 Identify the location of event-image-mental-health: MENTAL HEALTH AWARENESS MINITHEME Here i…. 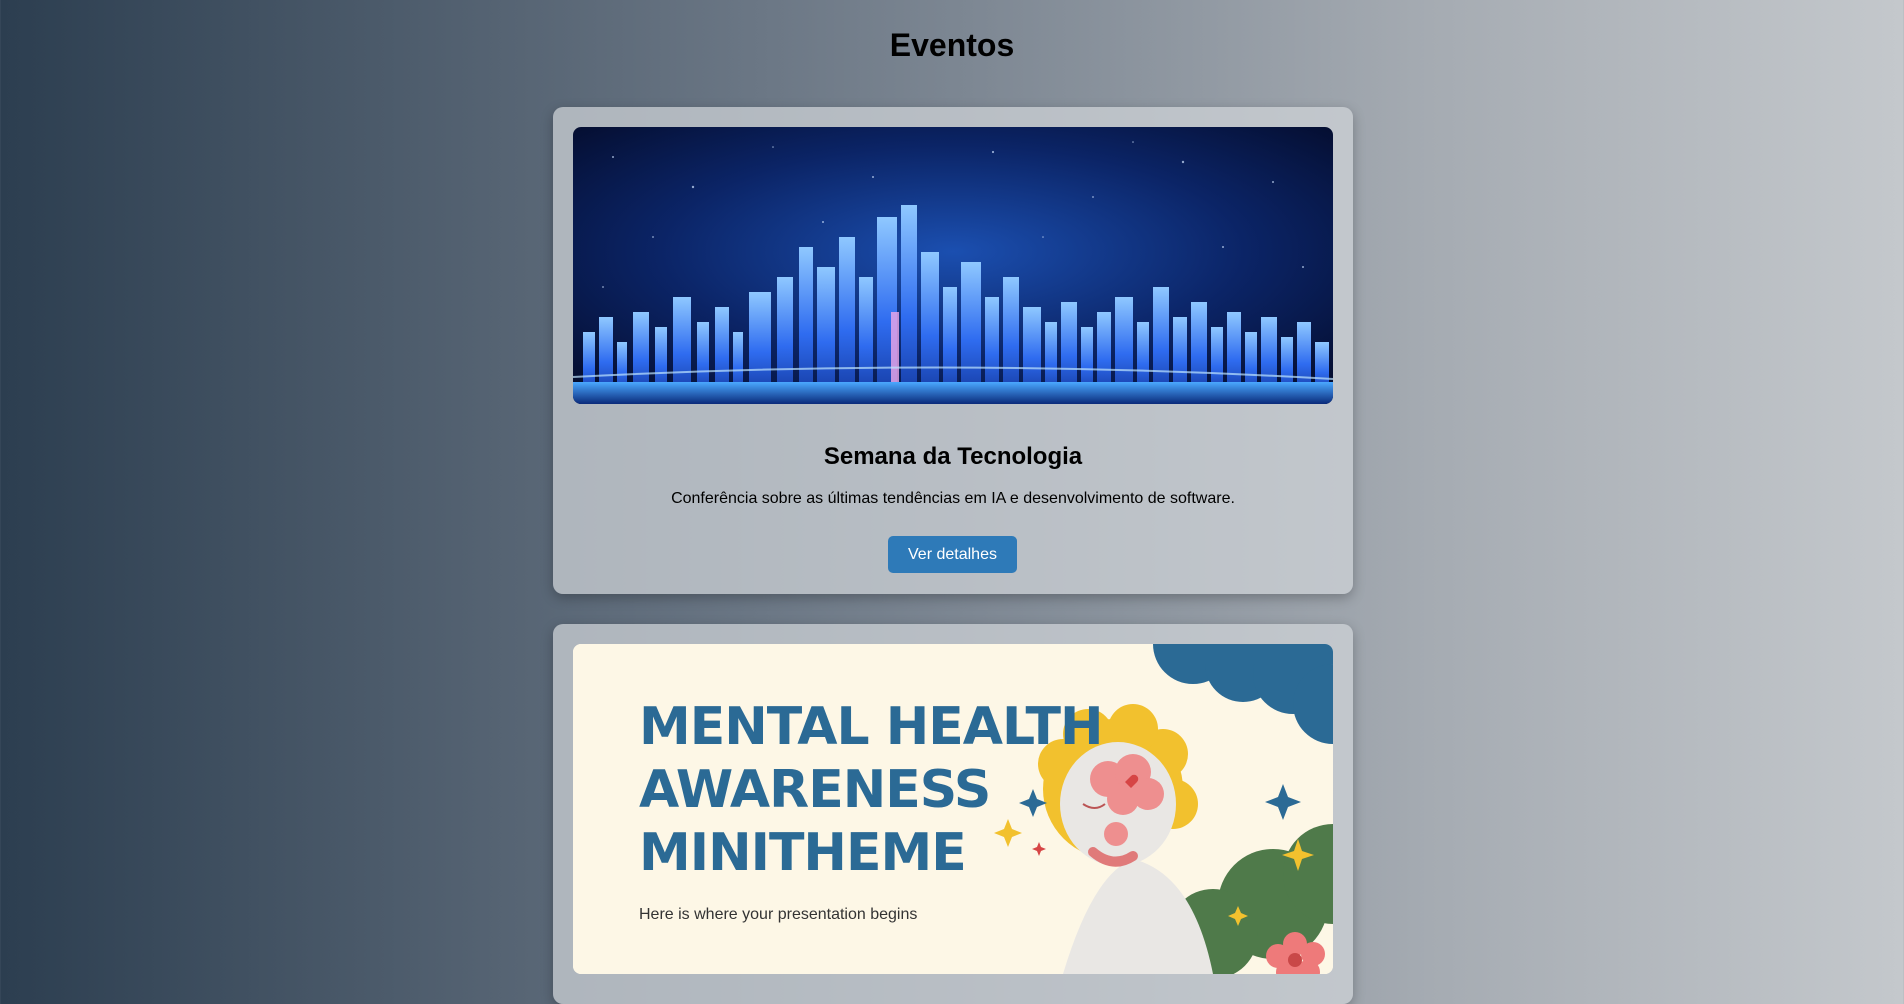
(953, 809).